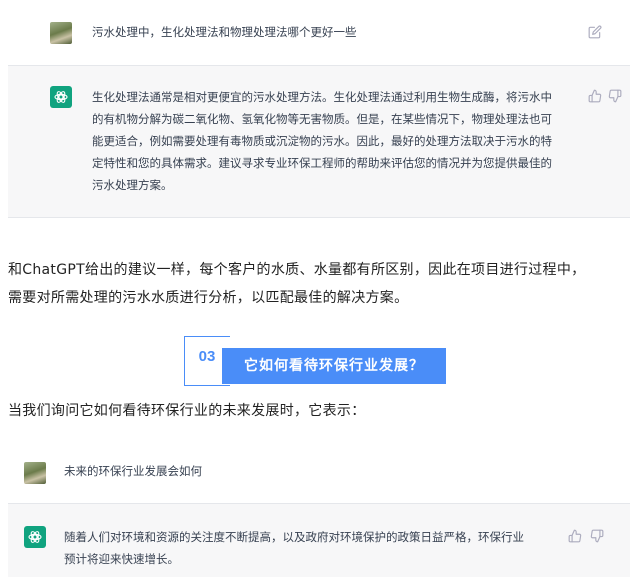  What do you see at coordinates (322, 97) in the screenshot?
I see `message-line: 生化处理法通常是相对更便宜的污水处理方法。生化处理法通过利用生物生成酶，将污水中` at bounding box center [322, 97].